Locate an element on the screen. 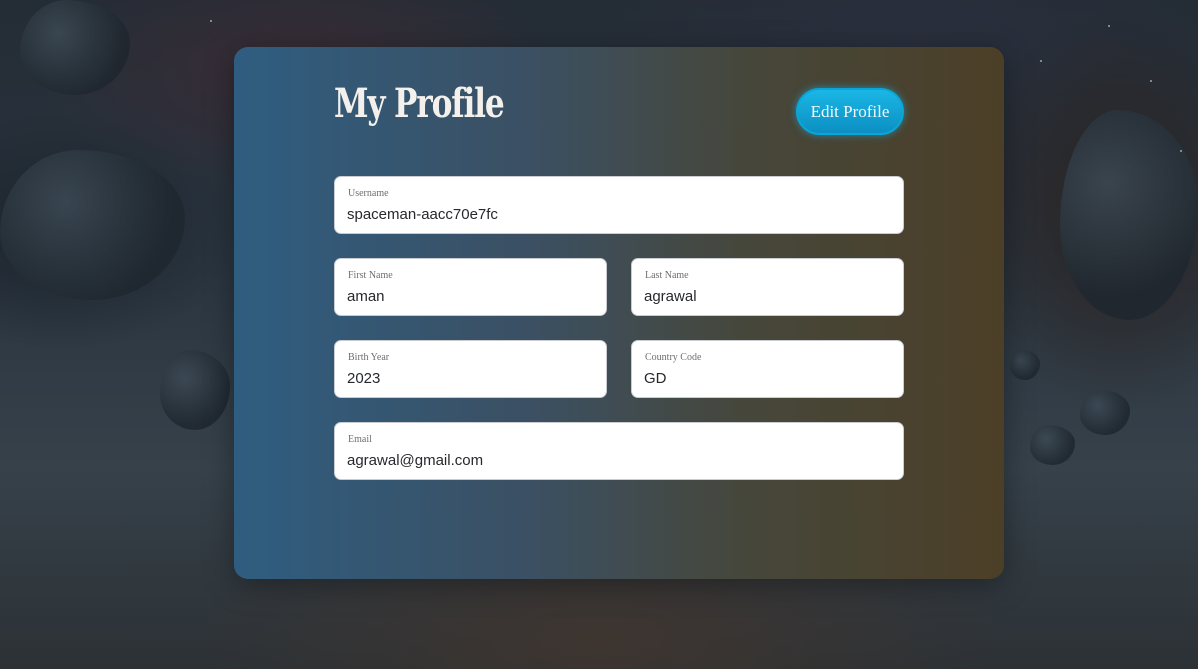 The height and width of the screenshot is (669, 1198). email-field: Email is located at coordinates (619, 451).